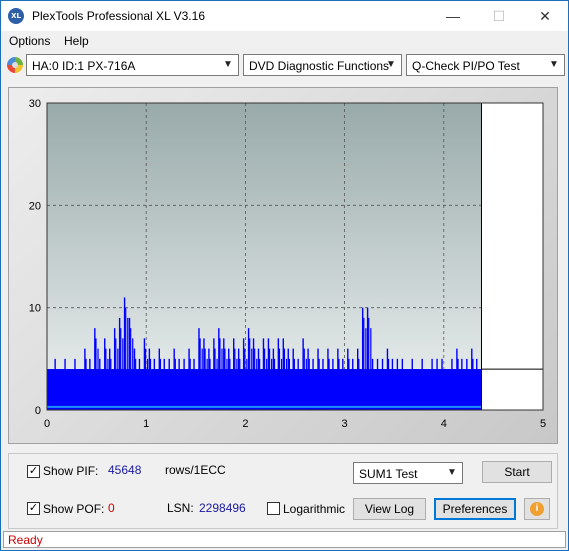 Image resolution: width=569 pixels, height=551 pixels. I want to click on window-title: PlexTools Professional XL V3.16, so click(118, 16).